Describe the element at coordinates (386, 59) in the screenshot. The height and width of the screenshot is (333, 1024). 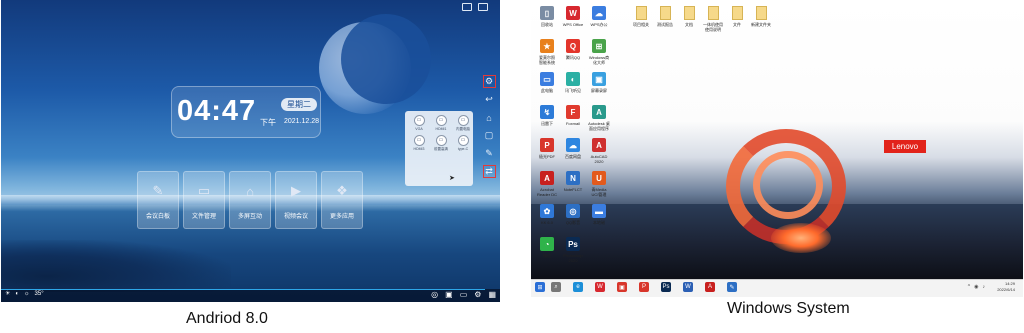
I see `moon-shadow` at that location.